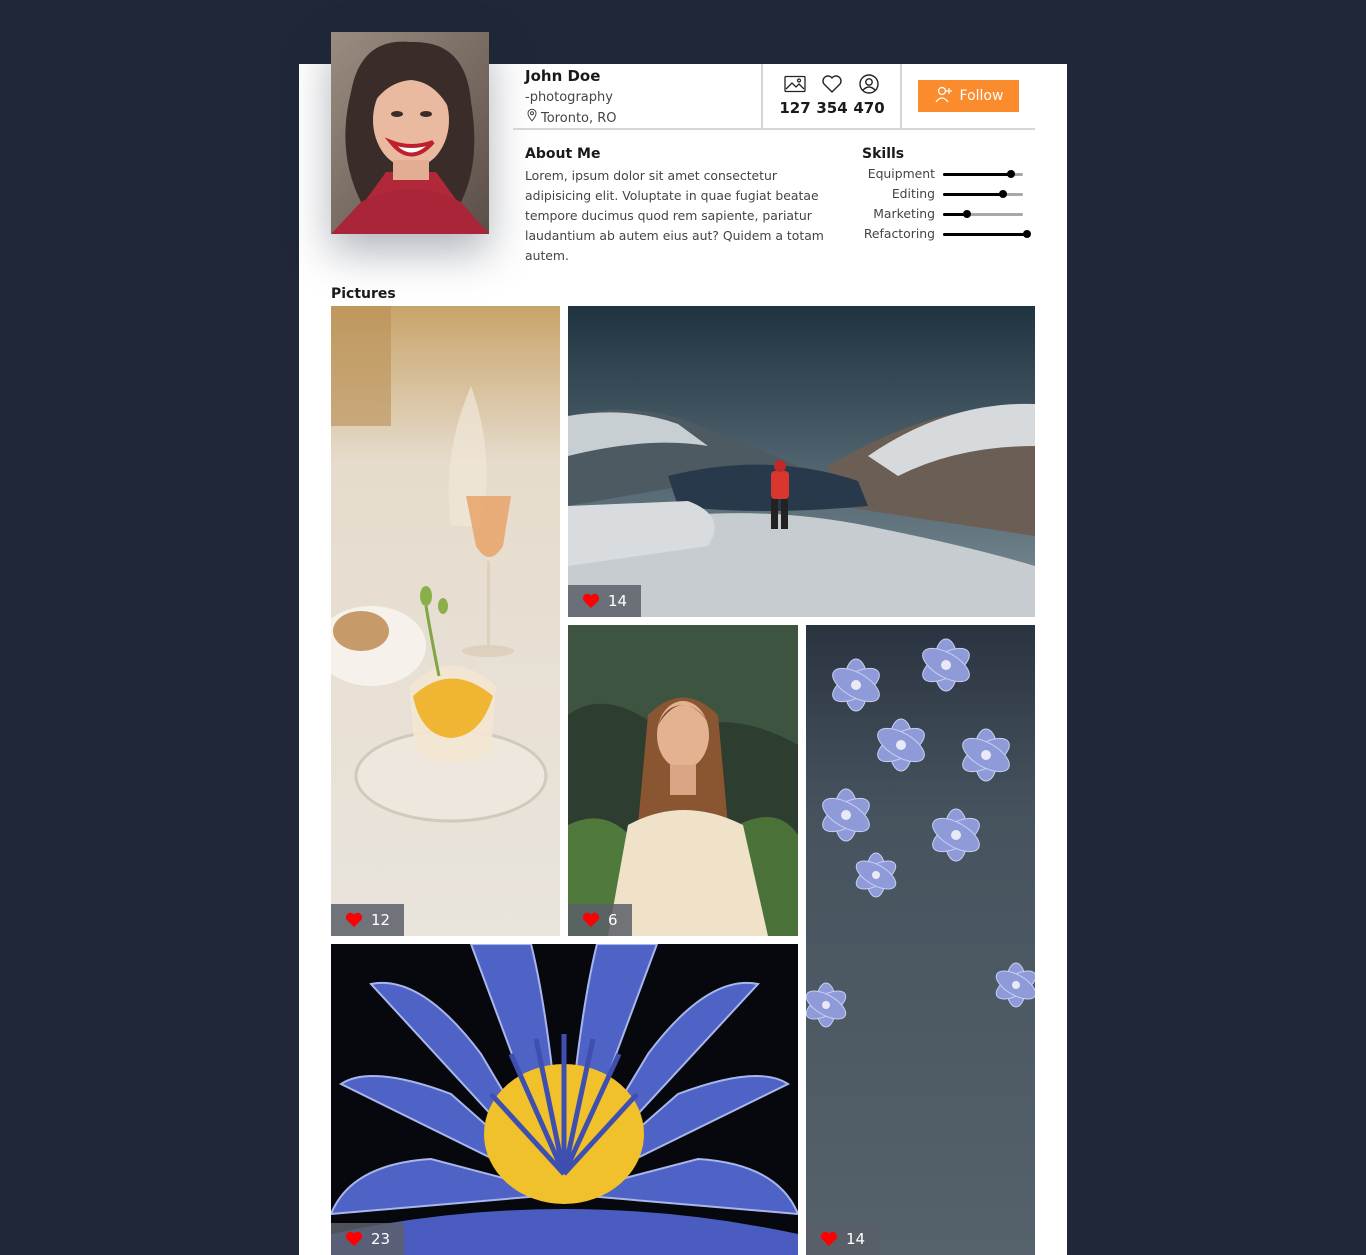  I want to click on about-title: About Me, so click(563, 154).